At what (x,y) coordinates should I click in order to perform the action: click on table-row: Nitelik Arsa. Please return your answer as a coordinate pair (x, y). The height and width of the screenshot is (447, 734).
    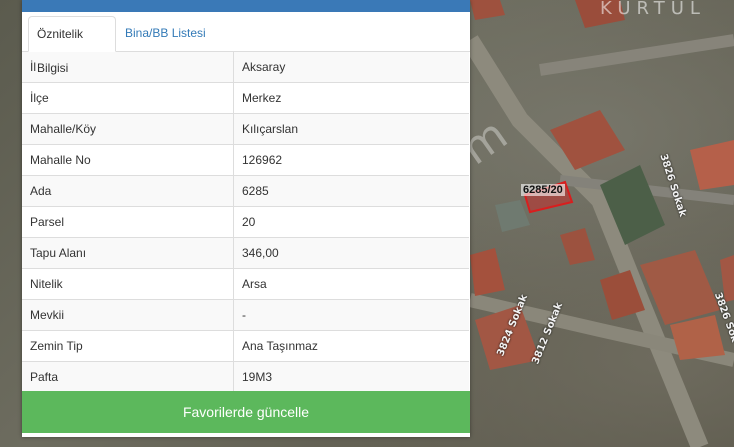
    Looking at the image, I should click on (245, 284).